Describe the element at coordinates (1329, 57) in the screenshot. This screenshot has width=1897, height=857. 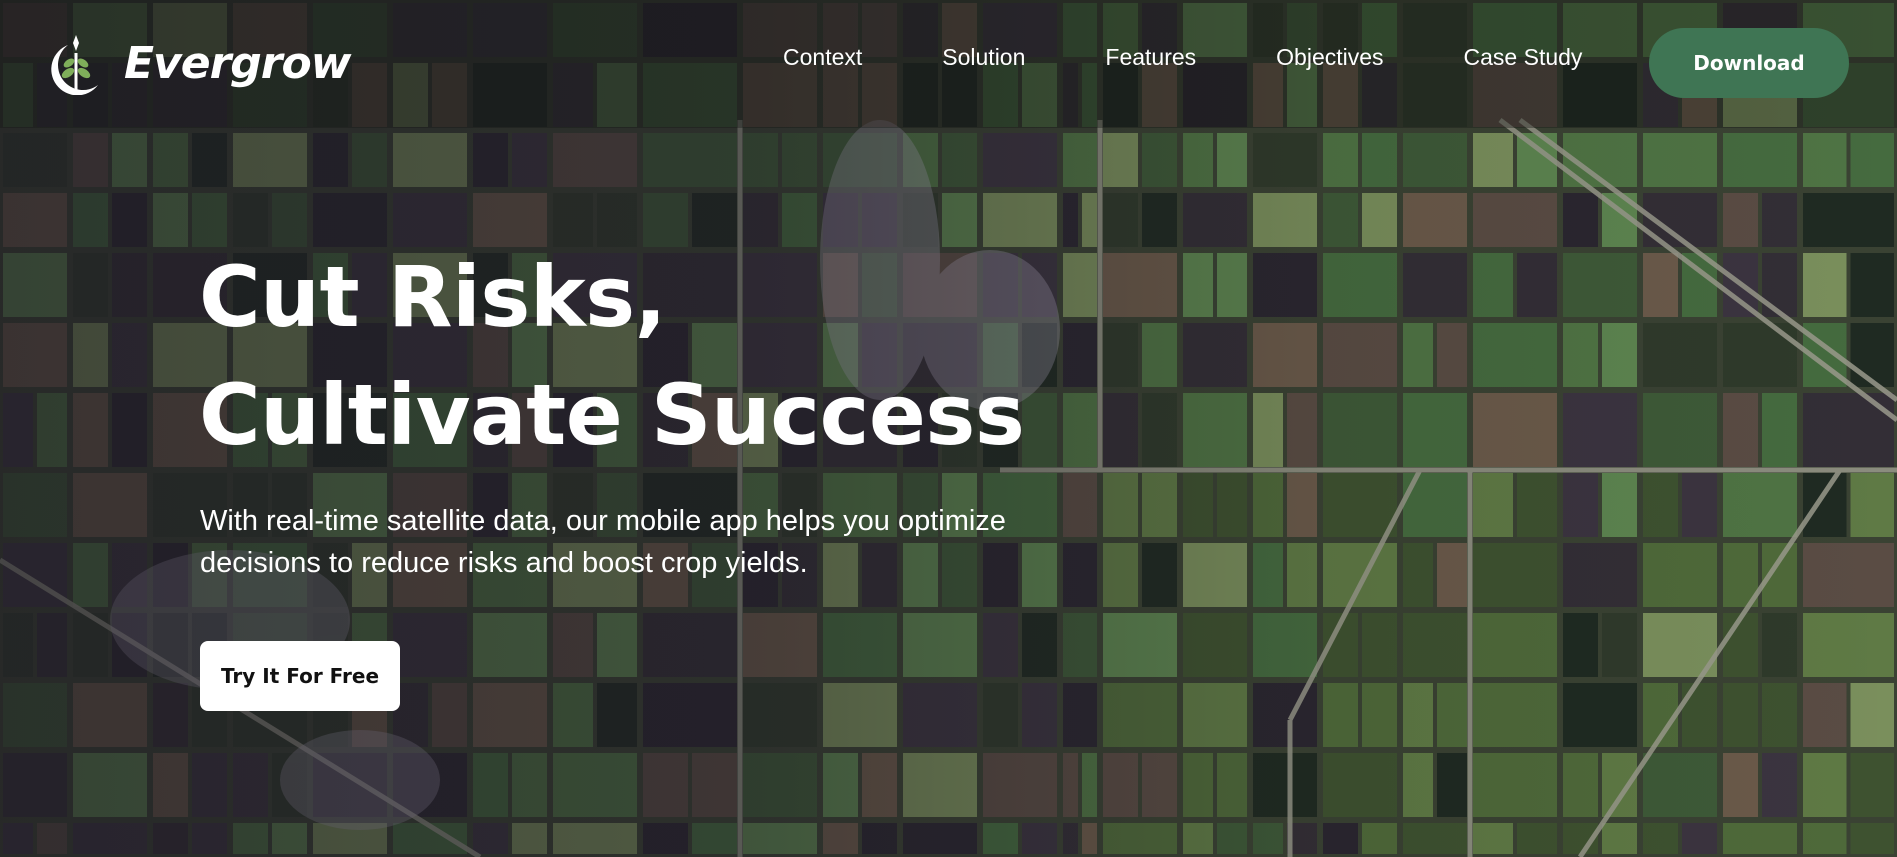
I see `nav-link-objectives: Objectives` at that location.